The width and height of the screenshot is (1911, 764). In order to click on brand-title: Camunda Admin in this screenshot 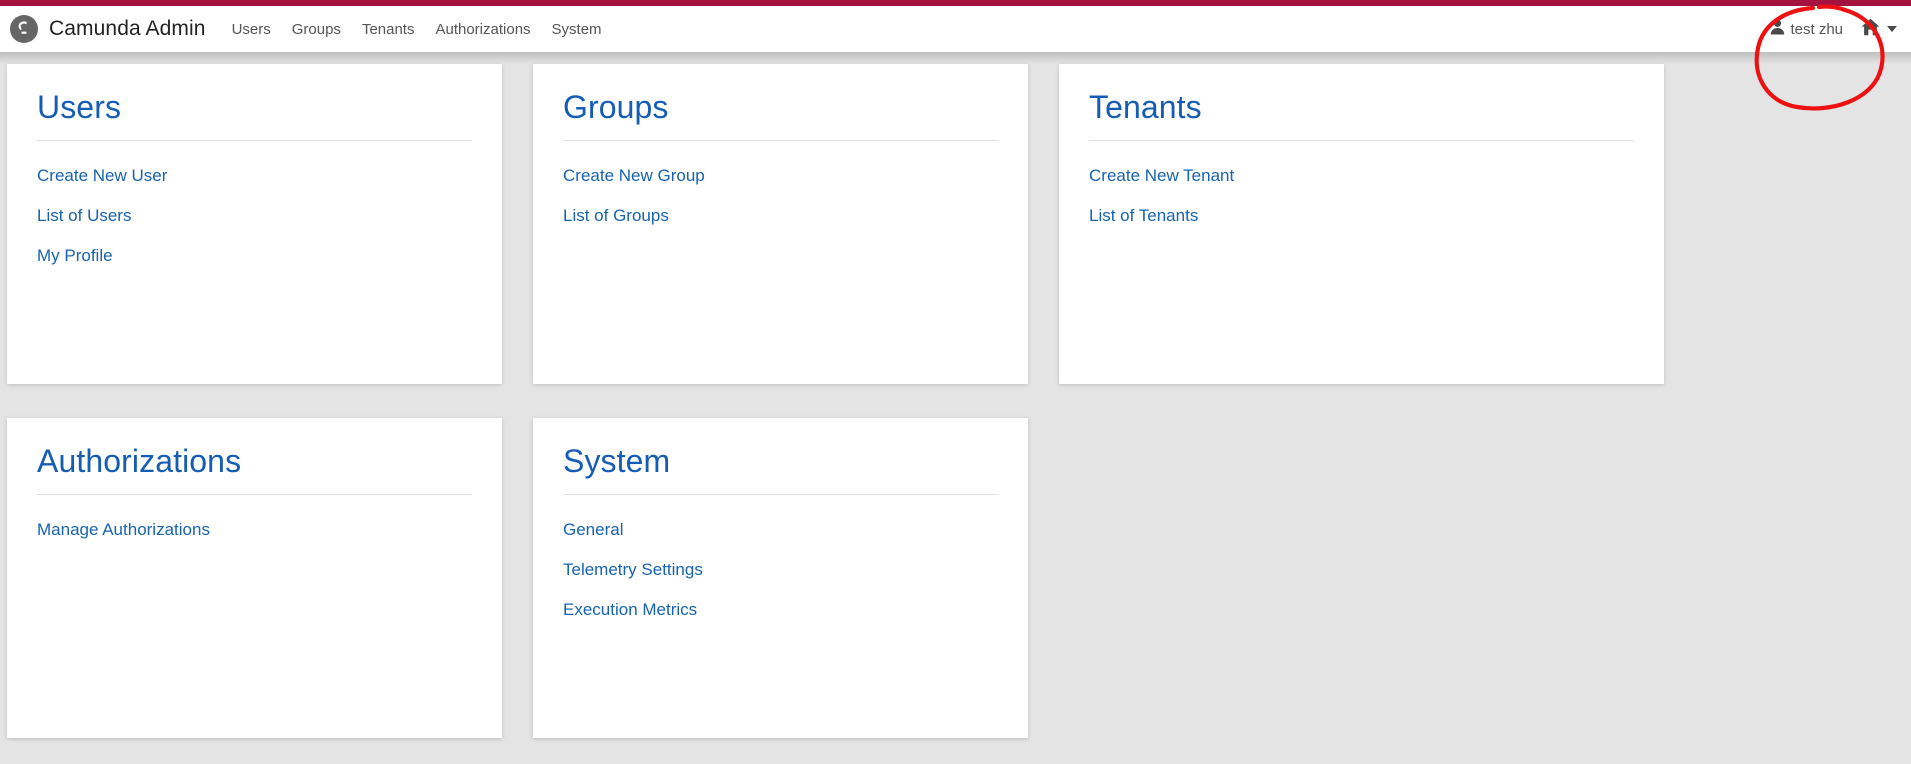, I will do `click(127, 28)`.